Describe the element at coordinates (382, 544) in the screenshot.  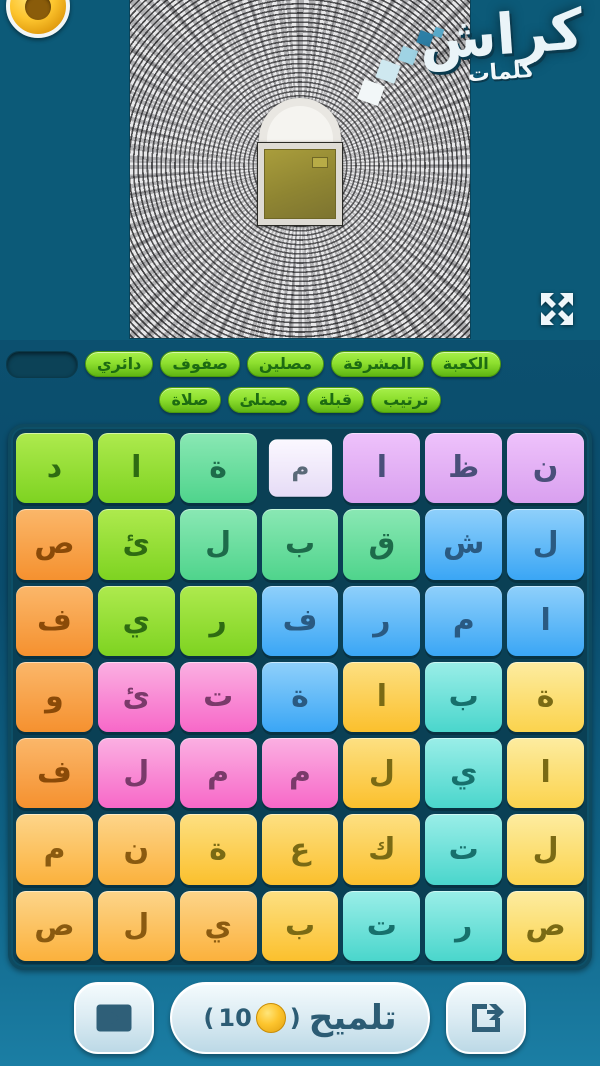
I see `letter-tile: ق` at that location.